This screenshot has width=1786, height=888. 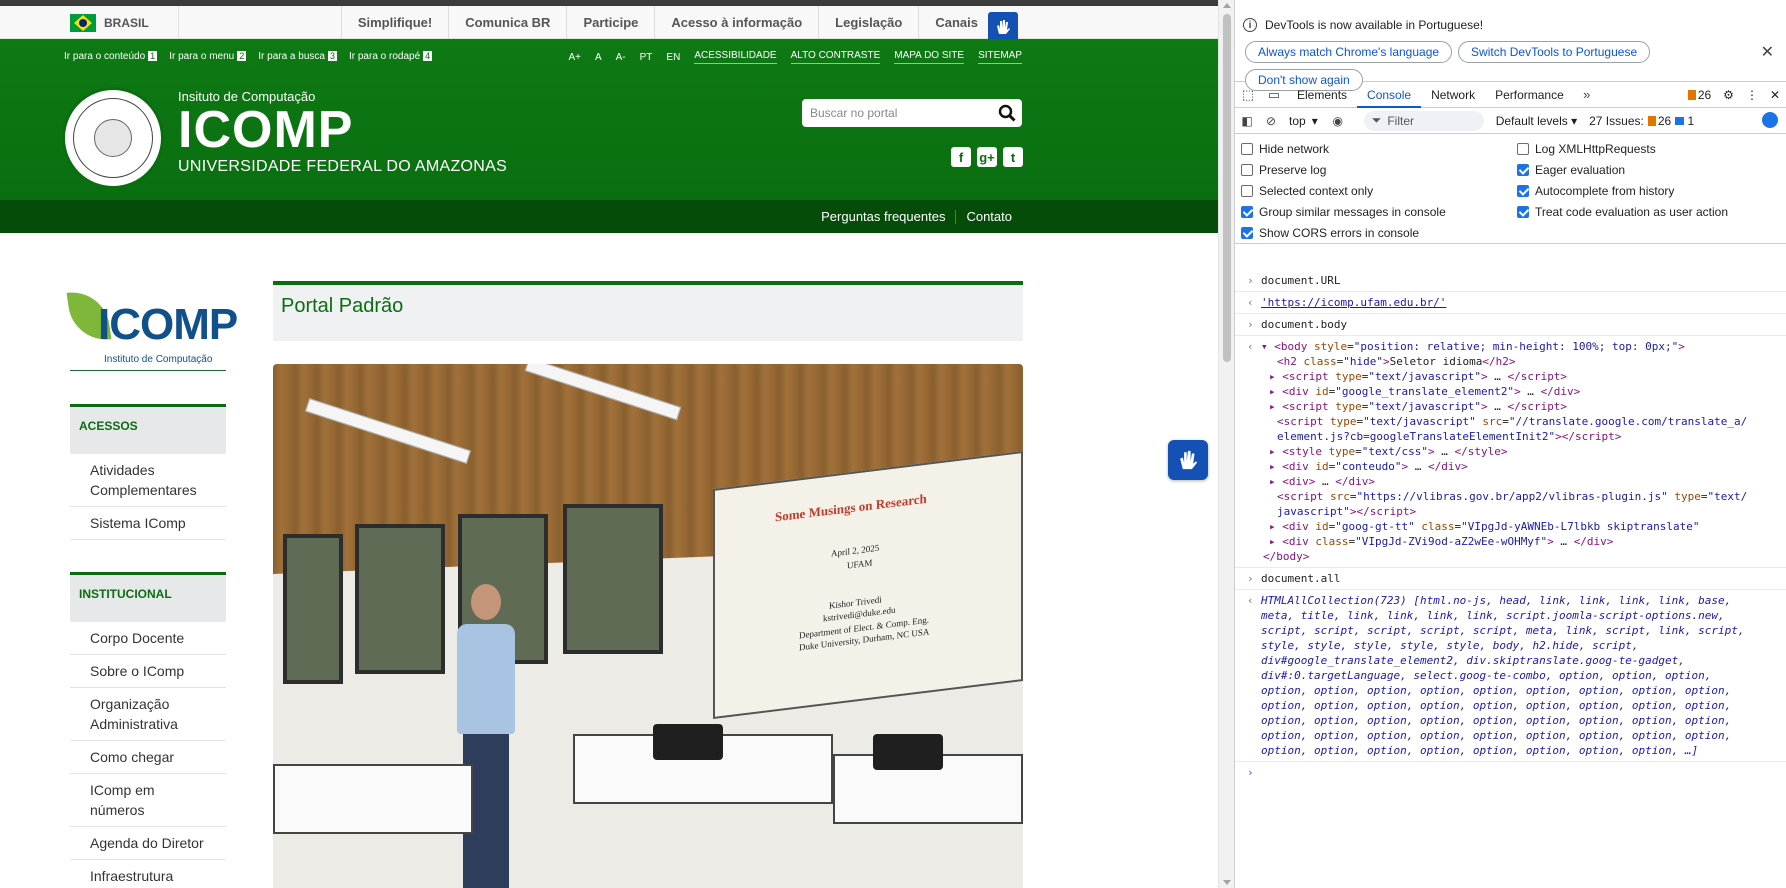 I want to click on slide-date: April 2, 2025, so click(x=855, y=550).